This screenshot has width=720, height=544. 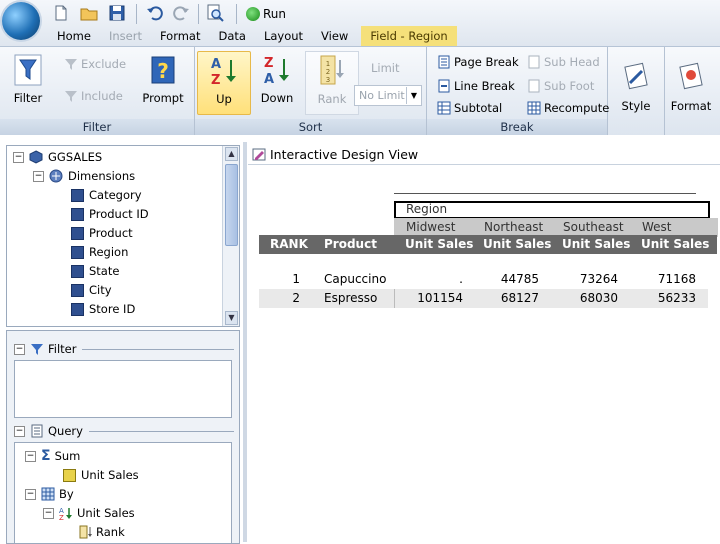 I want to click on value-cell: 73264, so click(x=585, y=279).